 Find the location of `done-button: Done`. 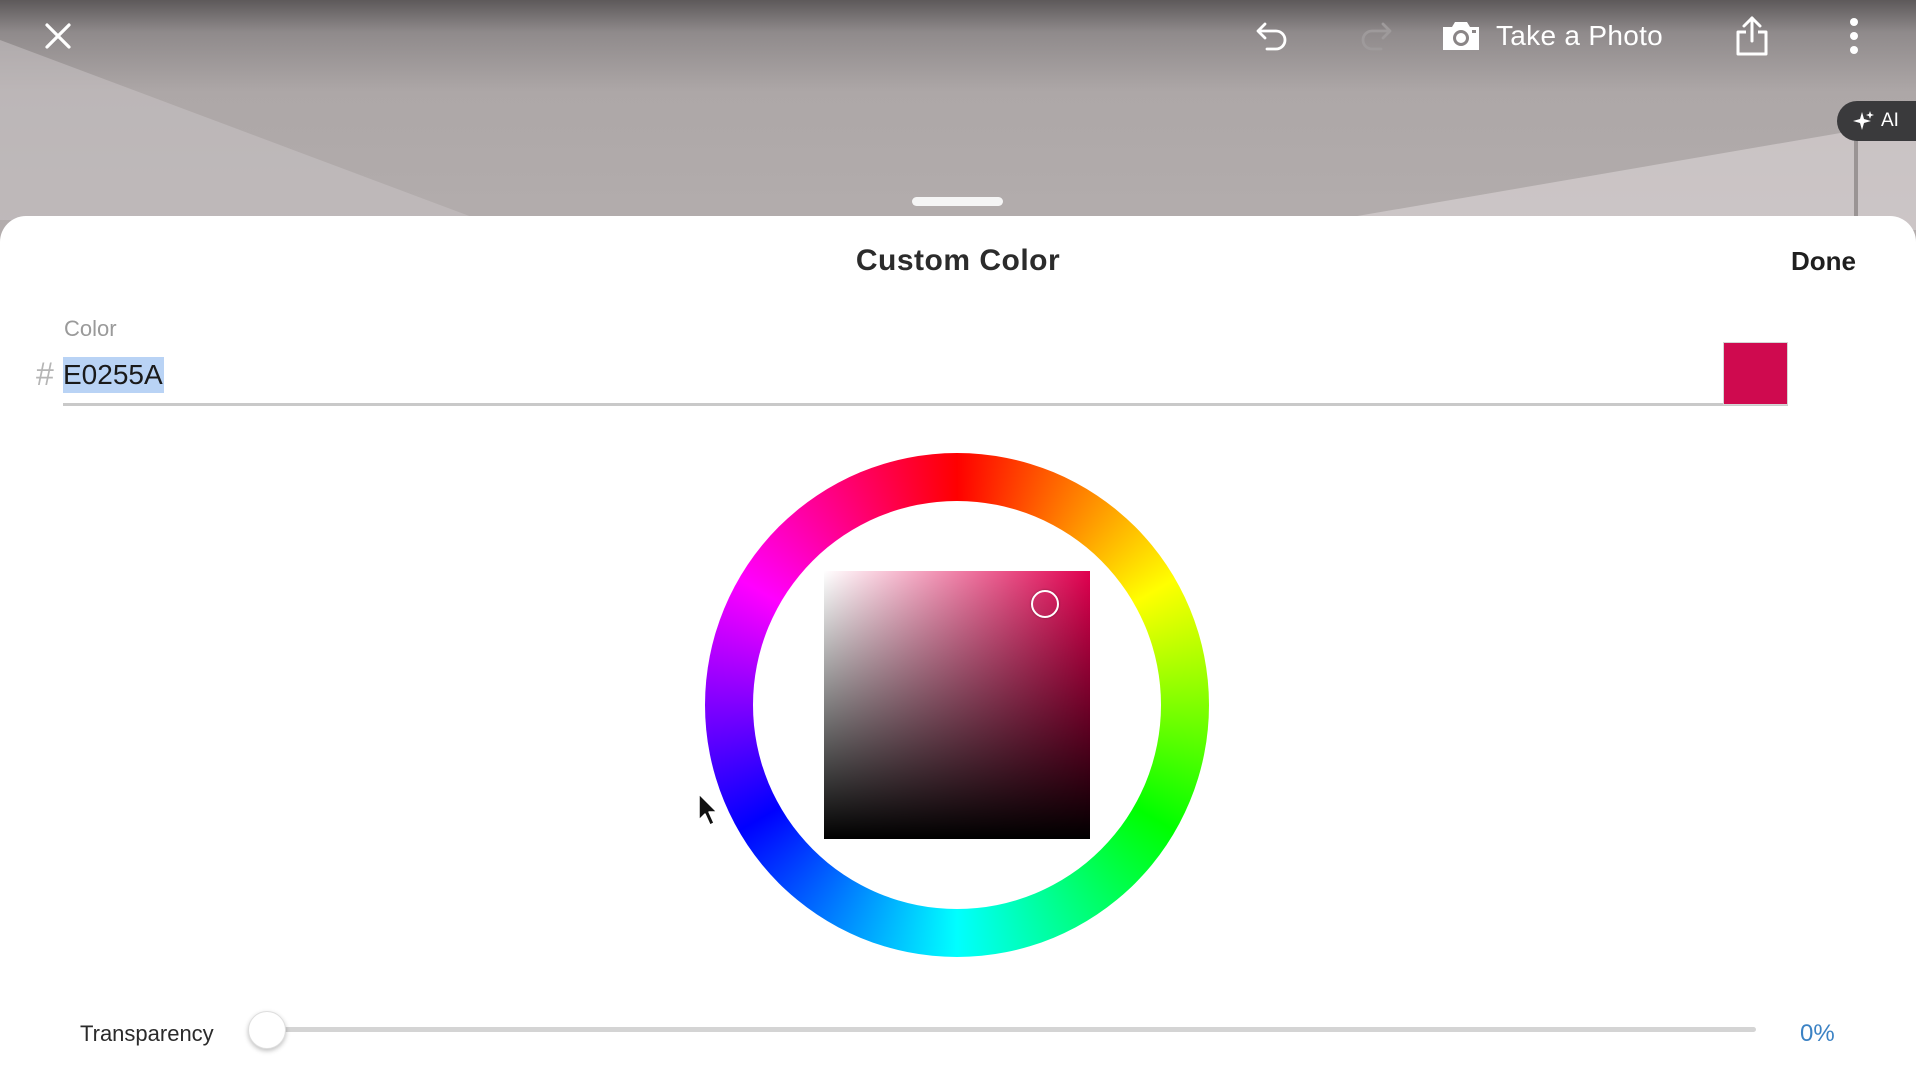

done-button: Done is located at coordinates (1823, 261).